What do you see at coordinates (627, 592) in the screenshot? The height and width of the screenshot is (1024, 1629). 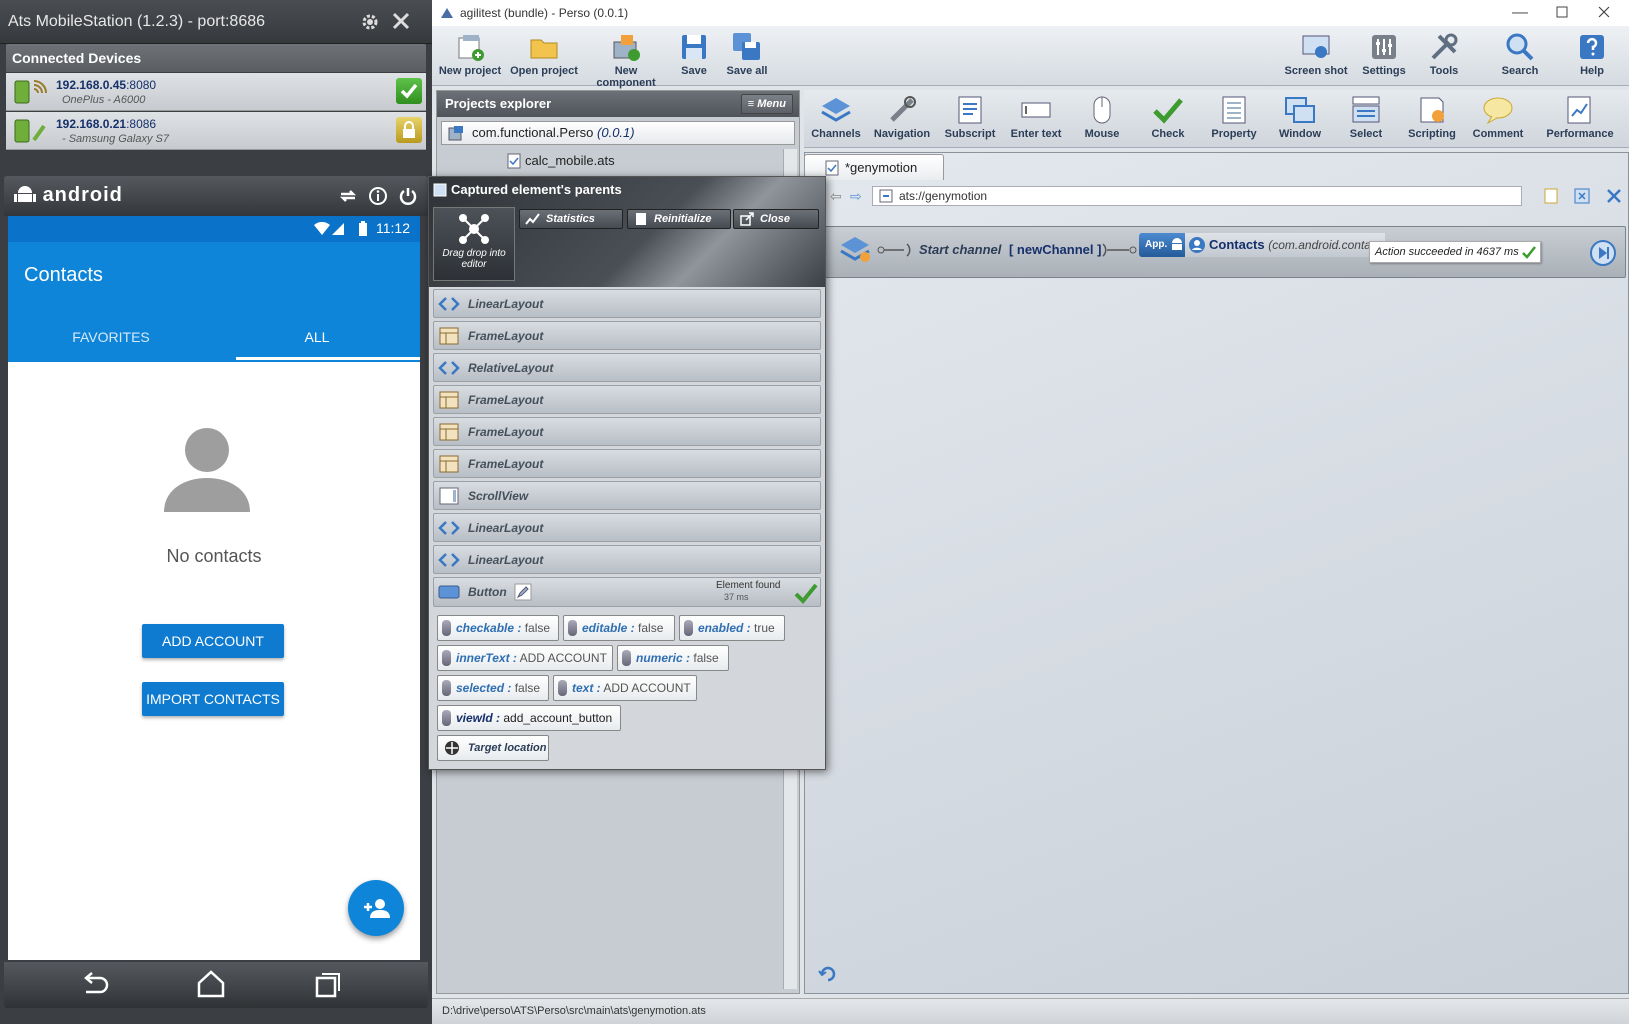 I see `captured-element-row: Button Element found 37 ms` at bounding box center [627, 592].